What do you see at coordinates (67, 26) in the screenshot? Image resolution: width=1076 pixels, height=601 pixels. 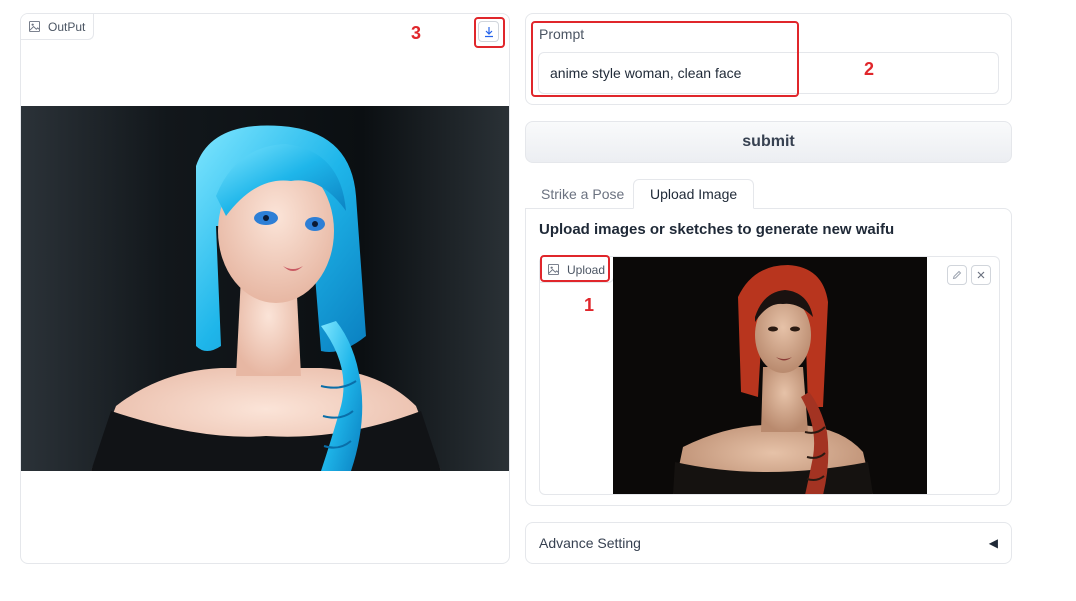 I see `output-label-text: OutPut` at bounding box center [67, 26].